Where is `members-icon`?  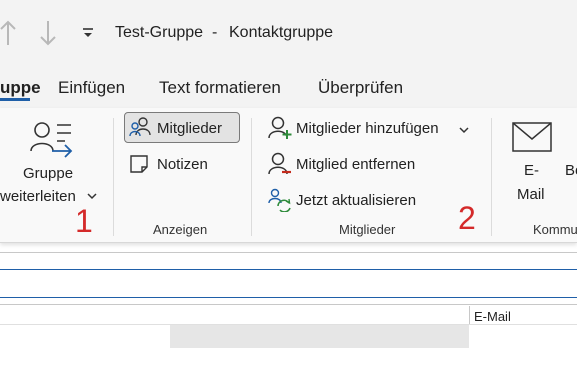
members-icon is located at coordinates (140, 127).